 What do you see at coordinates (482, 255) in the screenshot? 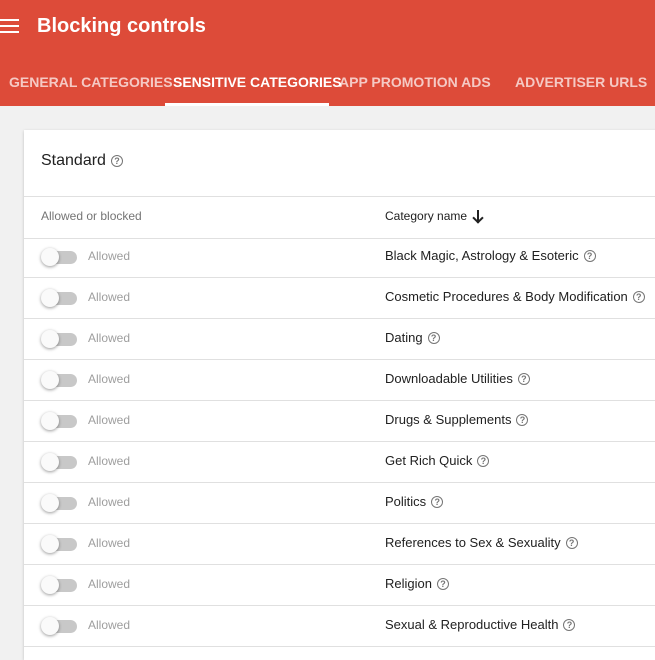
I see `category-name-text: Black Magic, Astrology & Esoteric` at bounding box center [482, 255].